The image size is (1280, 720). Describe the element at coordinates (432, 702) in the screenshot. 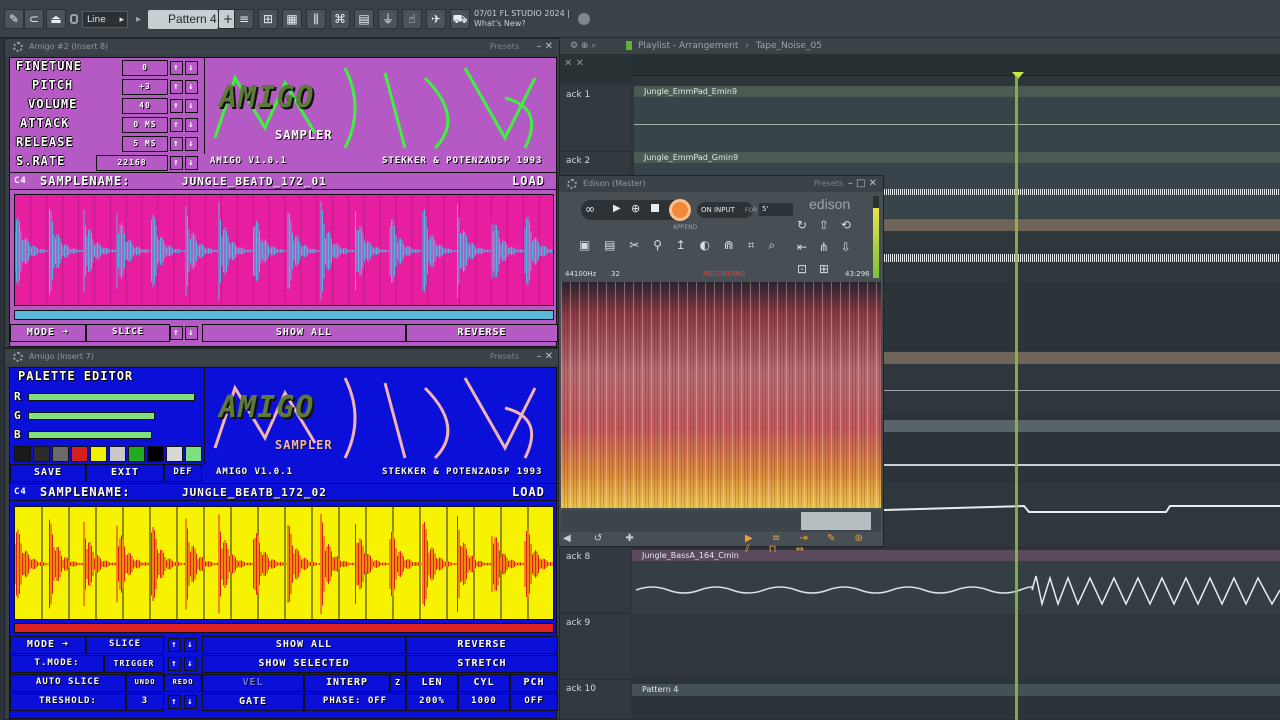

I see `len-value: 200%` at that location.